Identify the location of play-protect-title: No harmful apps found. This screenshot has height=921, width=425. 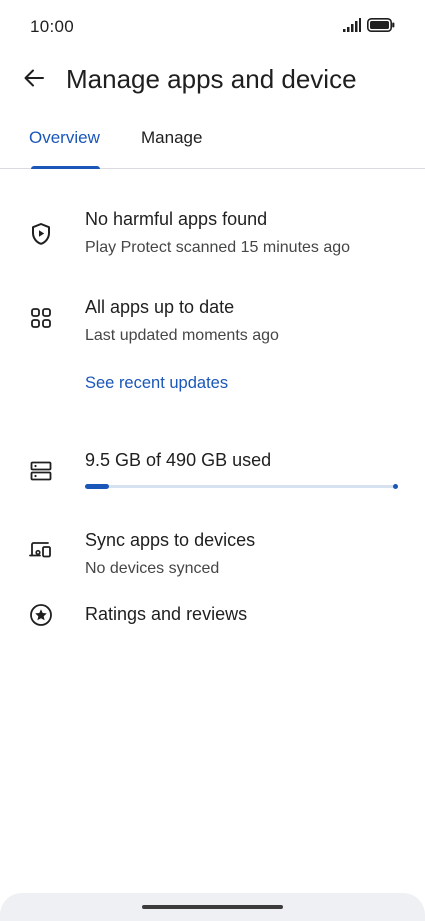
(176, 219).